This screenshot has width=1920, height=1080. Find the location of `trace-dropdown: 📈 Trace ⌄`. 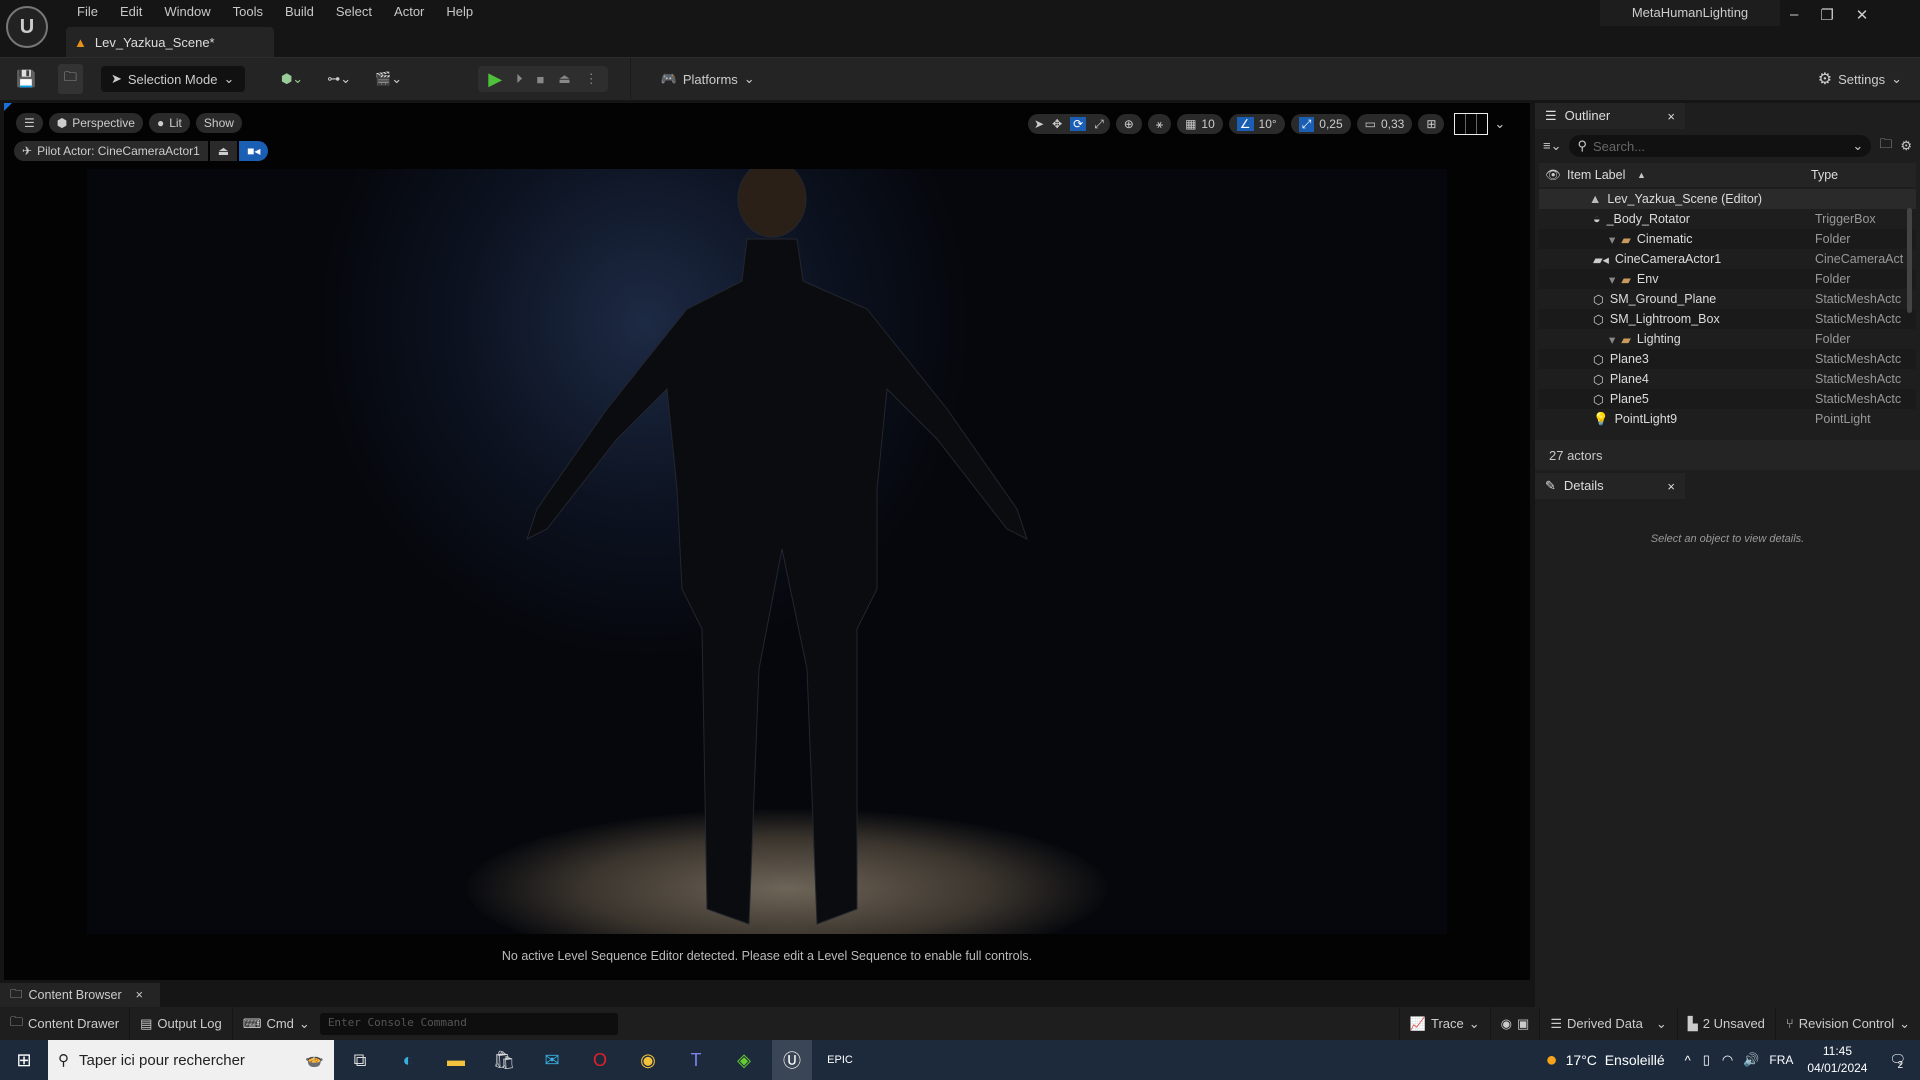

trace-dropdown: 📈 Trace ⌄ is located at coordinates (1444, 1023).